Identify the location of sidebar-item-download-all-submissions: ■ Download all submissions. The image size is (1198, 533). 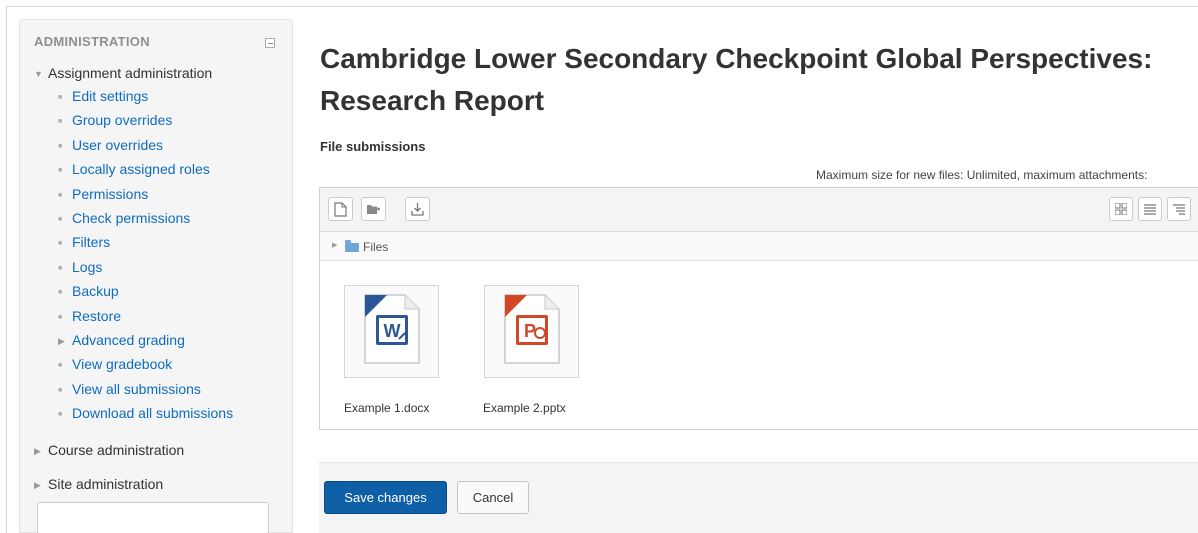
(145, 417).